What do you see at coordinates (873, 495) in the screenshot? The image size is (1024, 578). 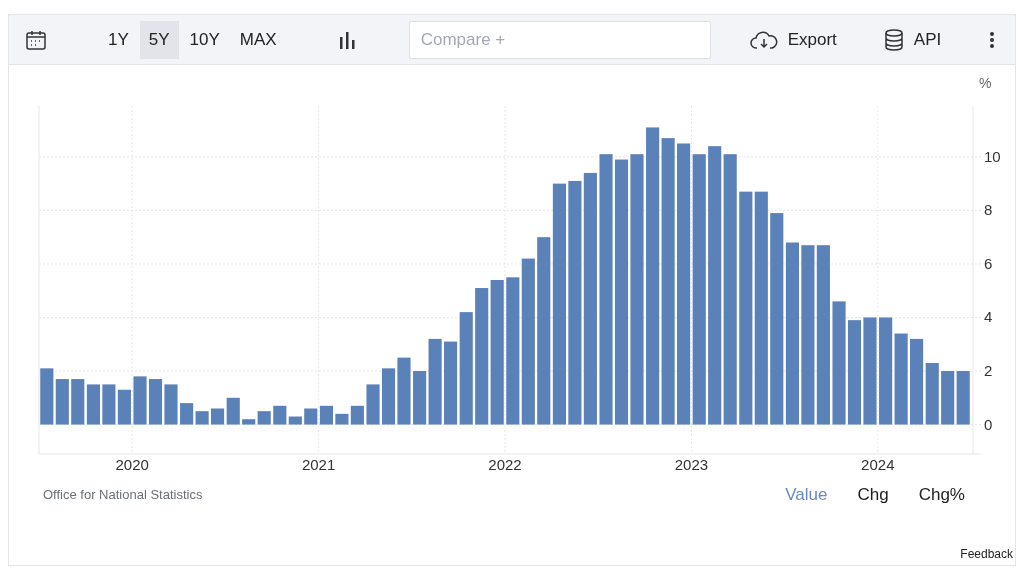 I see `view-tab: Chg` at bounding box center [873, 495].